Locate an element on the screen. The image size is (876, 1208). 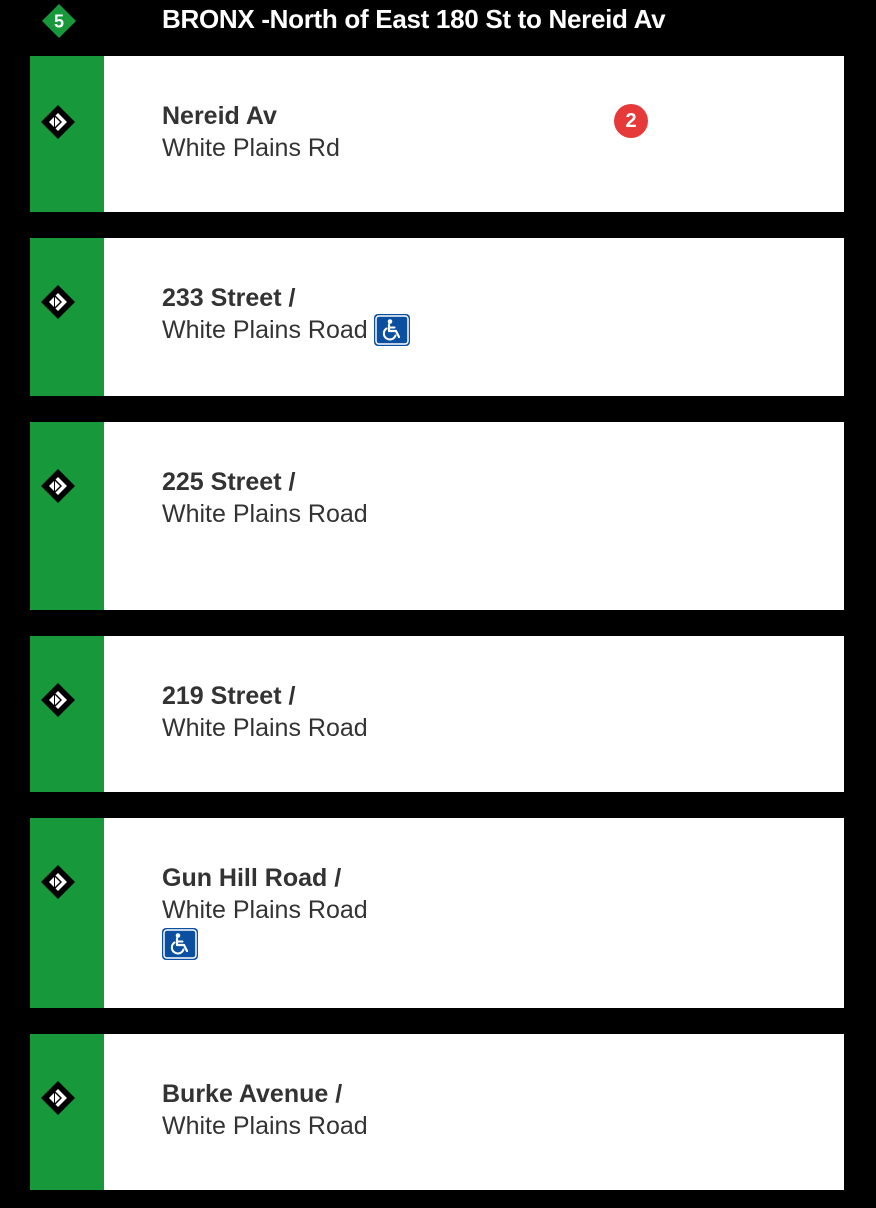
station-row-gun-hill-road: Gun Hill Road / White Plains Road is located at coordinates (437, 913).